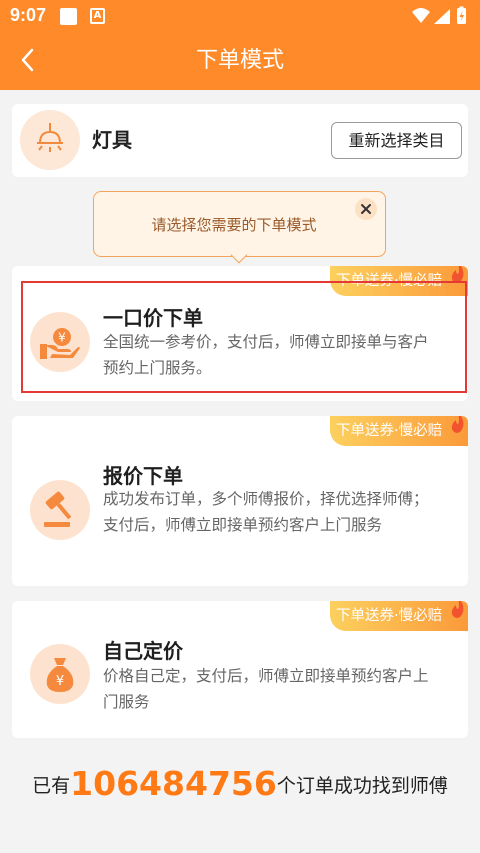 Image resolution: width=480 pixels, height=853 pixels. I want to click on option-title: 报价下单, so click(143, 476).